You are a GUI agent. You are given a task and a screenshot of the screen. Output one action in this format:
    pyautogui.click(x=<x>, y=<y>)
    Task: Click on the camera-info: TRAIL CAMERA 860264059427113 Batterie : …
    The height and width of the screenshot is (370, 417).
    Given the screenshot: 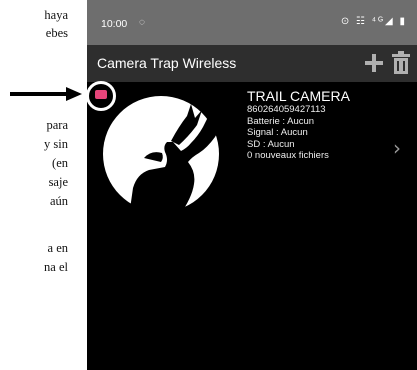 What is the action you would take?
    pyautogui.click(x=298, y=125)
    